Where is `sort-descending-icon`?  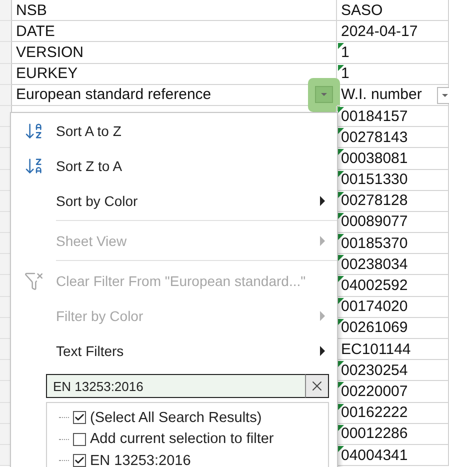 sort-descending-icon is located at coordinates (34, 166).